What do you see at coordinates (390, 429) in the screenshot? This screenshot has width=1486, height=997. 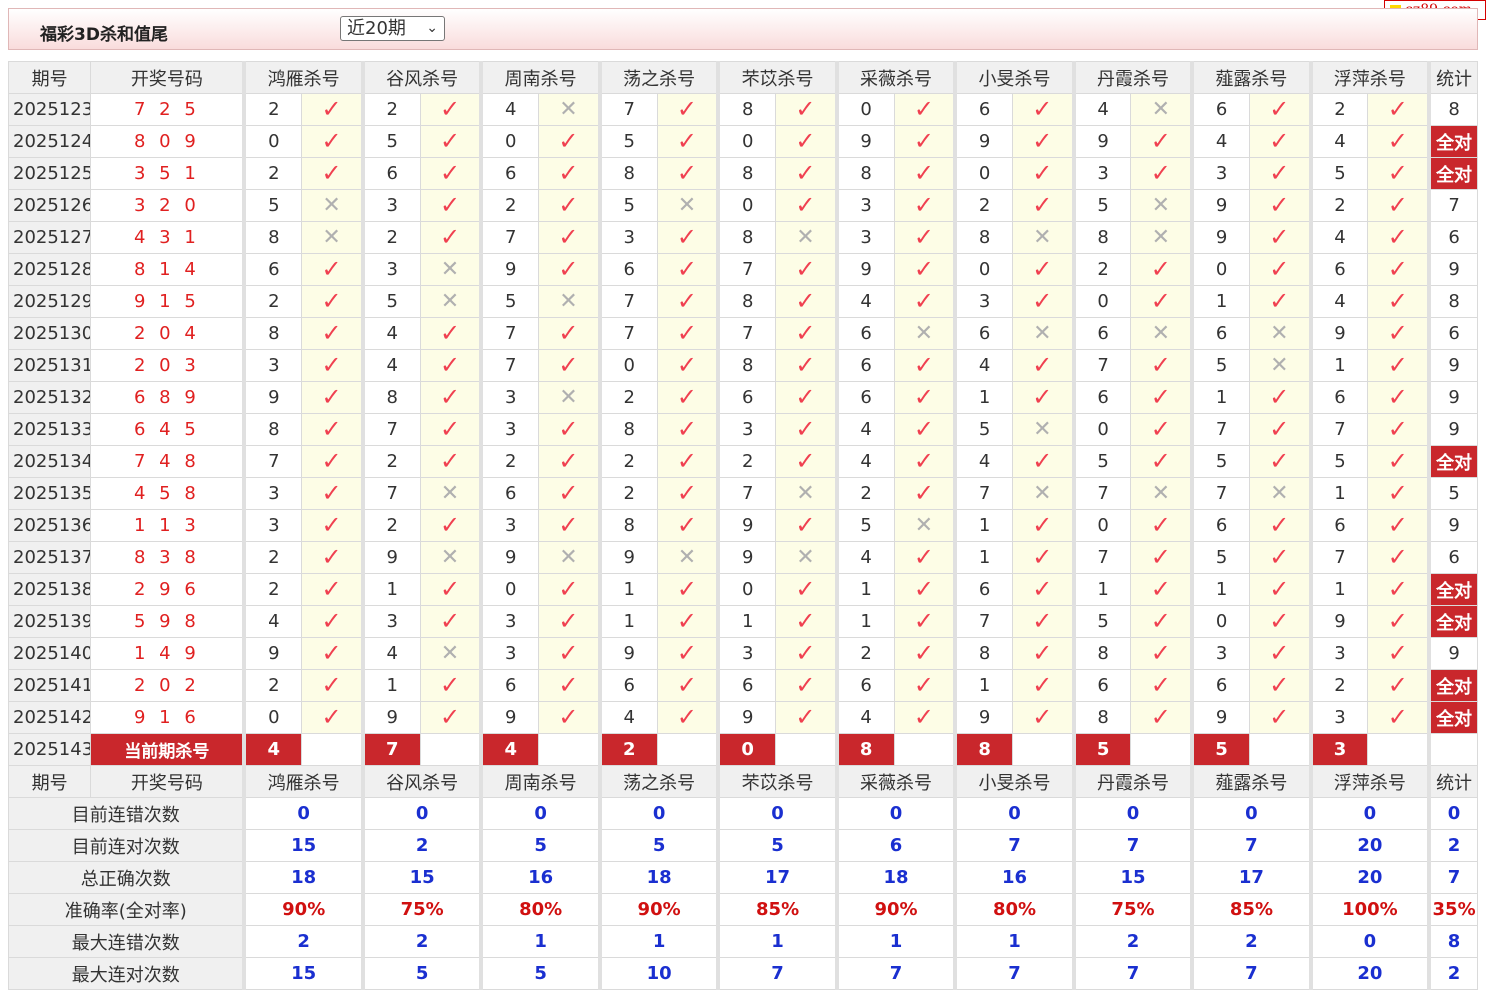 I see `kill-number: 7` at bounding box center [390, 429].